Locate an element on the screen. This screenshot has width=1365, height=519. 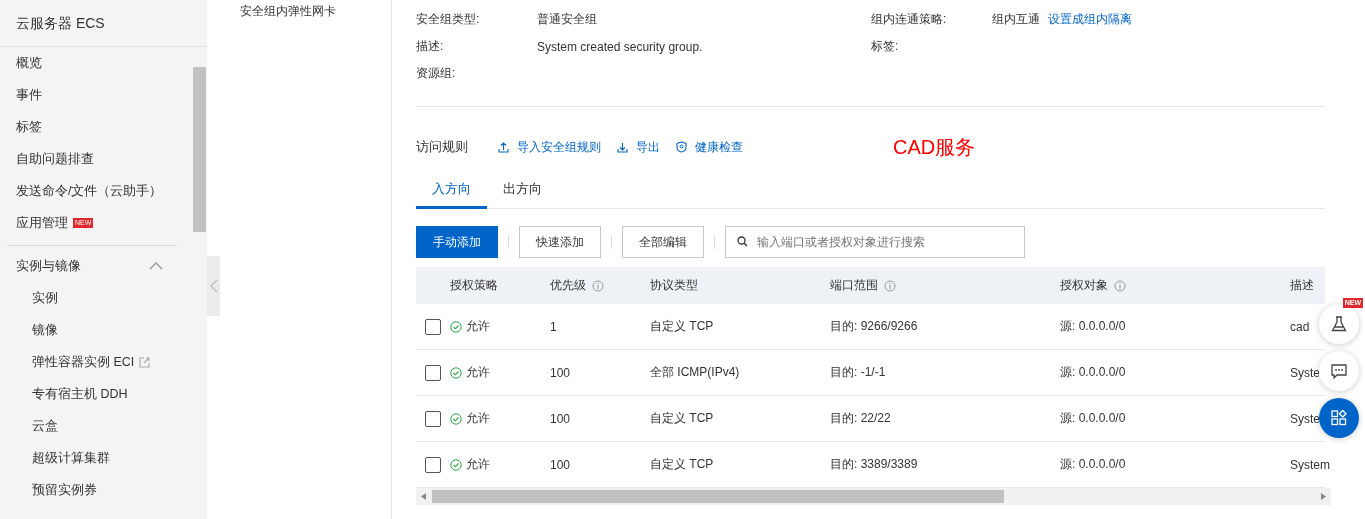
sidebar-item: 事件 is located at coordinates (29, 95).